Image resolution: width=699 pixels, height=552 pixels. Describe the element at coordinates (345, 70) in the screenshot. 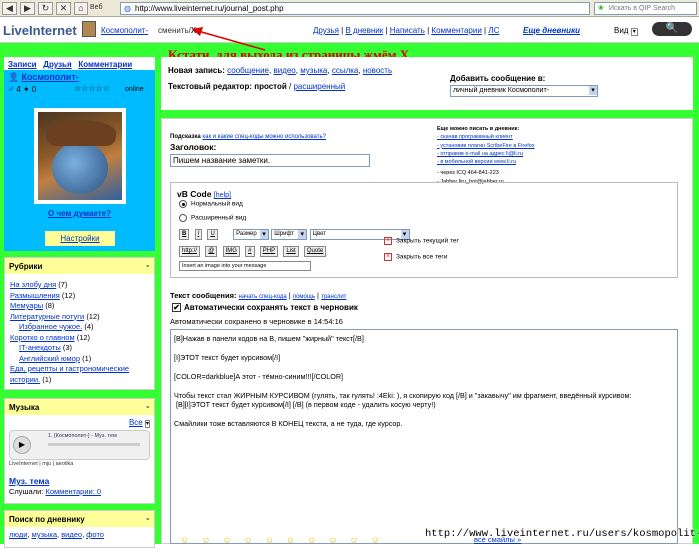

I see `type-link: ссылка` at that location.